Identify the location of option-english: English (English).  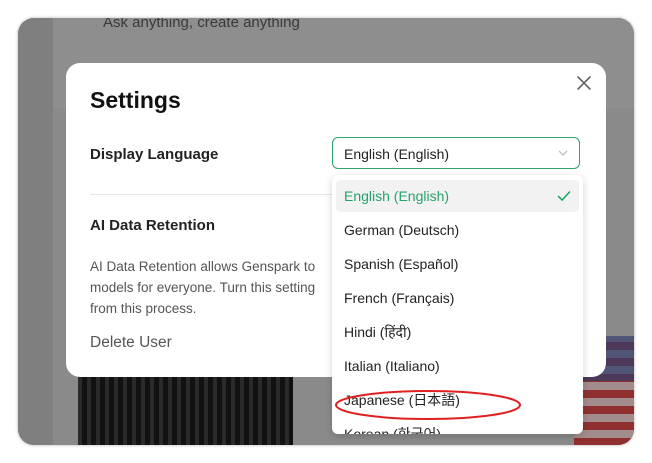
(457, 196).